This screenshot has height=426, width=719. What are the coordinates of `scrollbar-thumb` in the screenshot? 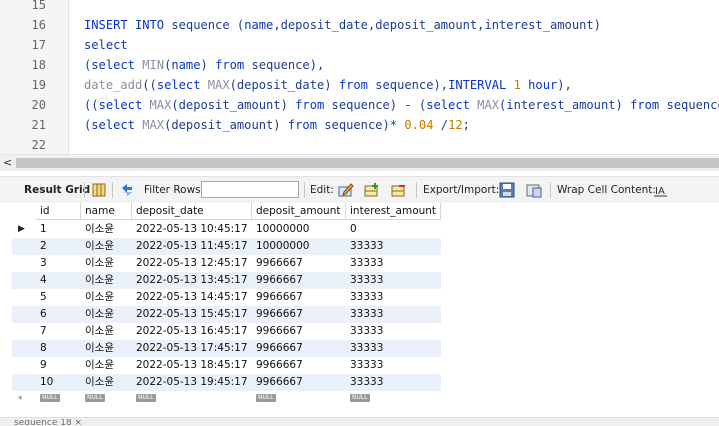 It's located at (367, 163).